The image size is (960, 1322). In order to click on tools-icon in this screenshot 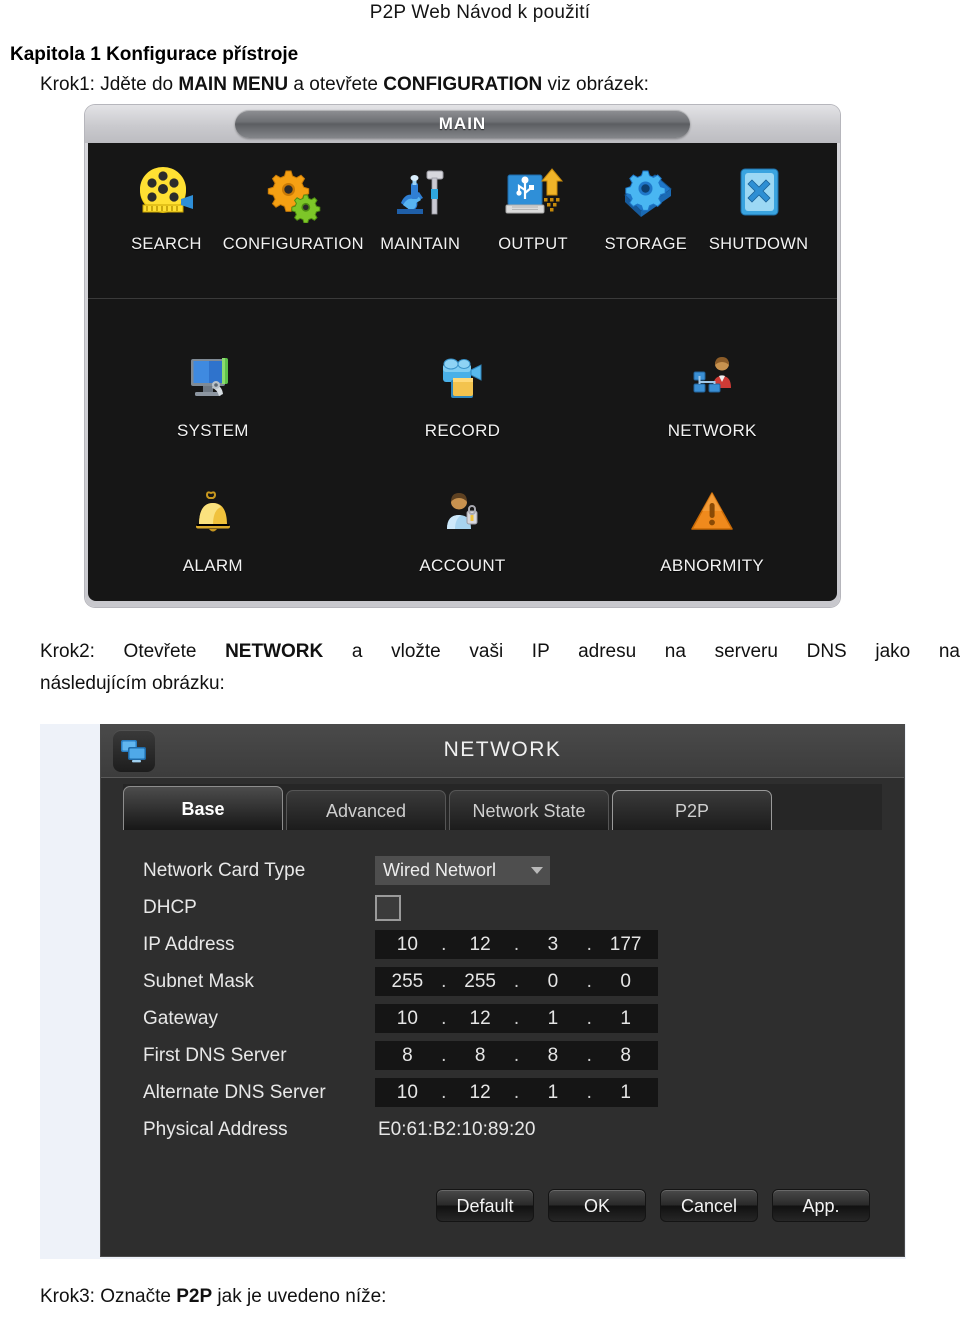, I will do `click(420, 194)`.